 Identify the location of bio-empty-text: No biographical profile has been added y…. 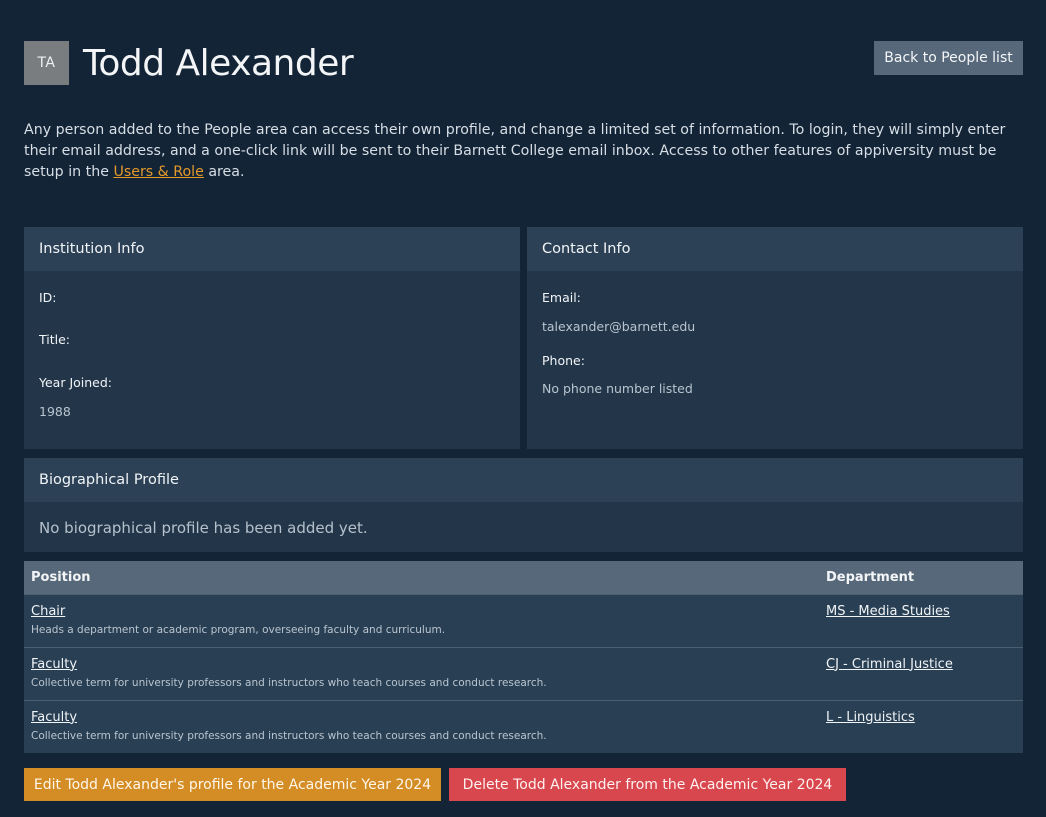
(203, 528).